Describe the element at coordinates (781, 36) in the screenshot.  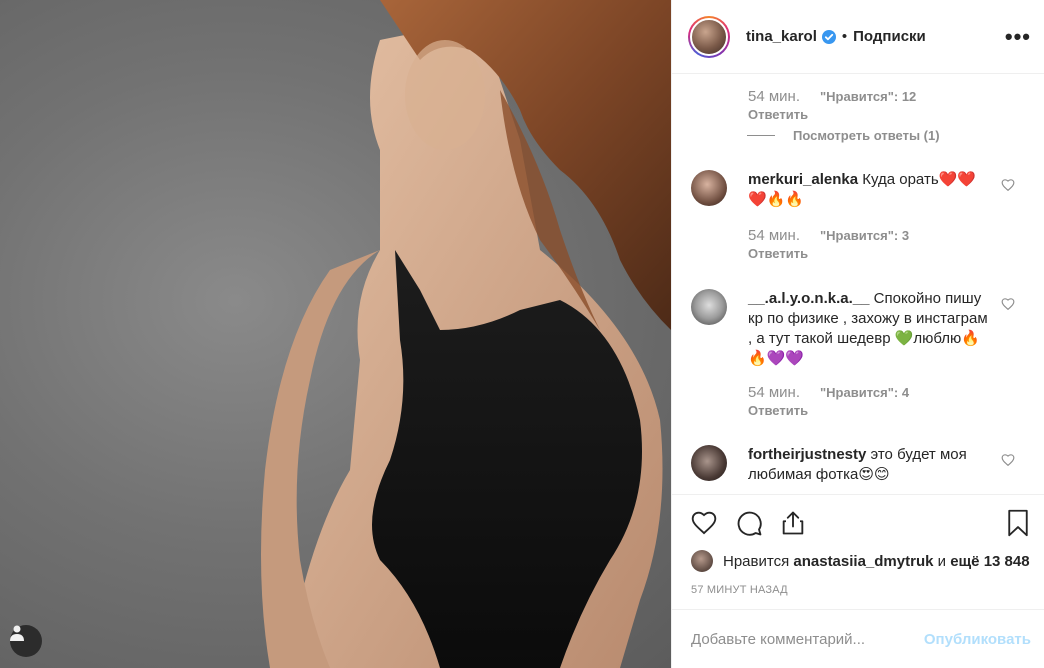
I see `author-username: tina_karol` at that location.